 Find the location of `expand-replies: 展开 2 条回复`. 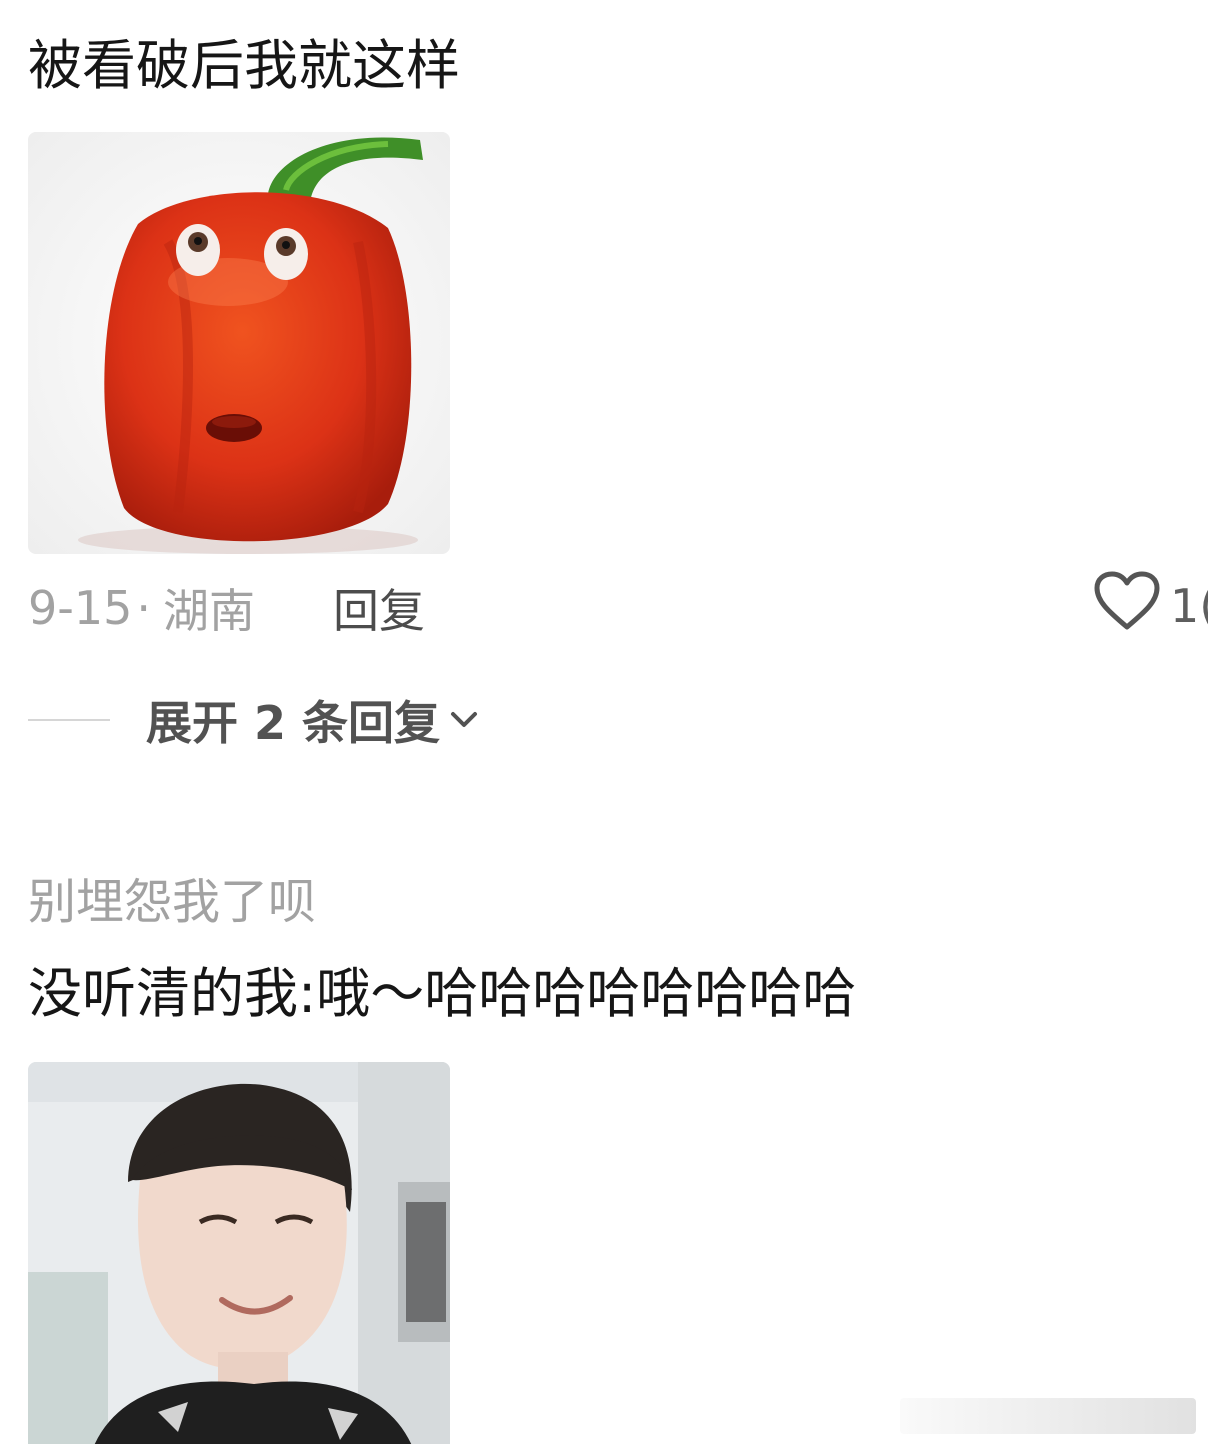

expand-replies: 展开 2 条回复 is located at coordinates (253, 720).